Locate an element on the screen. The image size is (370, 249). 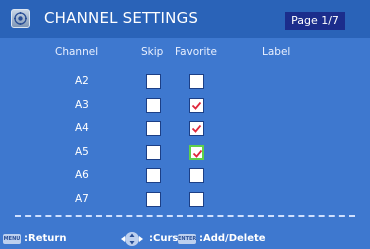
menu-key-icon: MENU is located at coordinates (12, 239).